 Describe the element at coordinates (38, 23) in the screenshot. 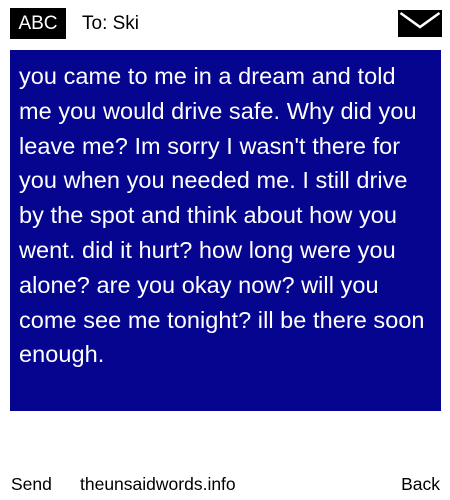

I see `input-mode-badge: ABC` at that location.